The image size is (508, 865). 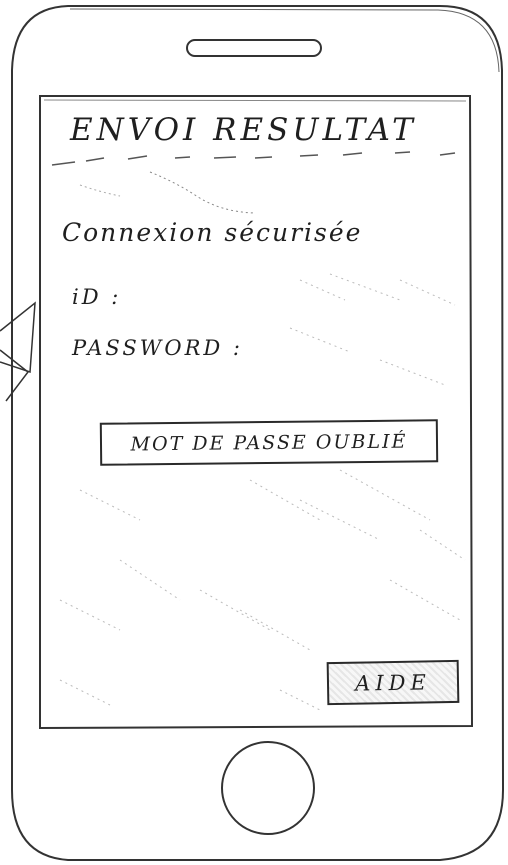 I want to click on id-field-label: iD :, so click(x=97, y=297).